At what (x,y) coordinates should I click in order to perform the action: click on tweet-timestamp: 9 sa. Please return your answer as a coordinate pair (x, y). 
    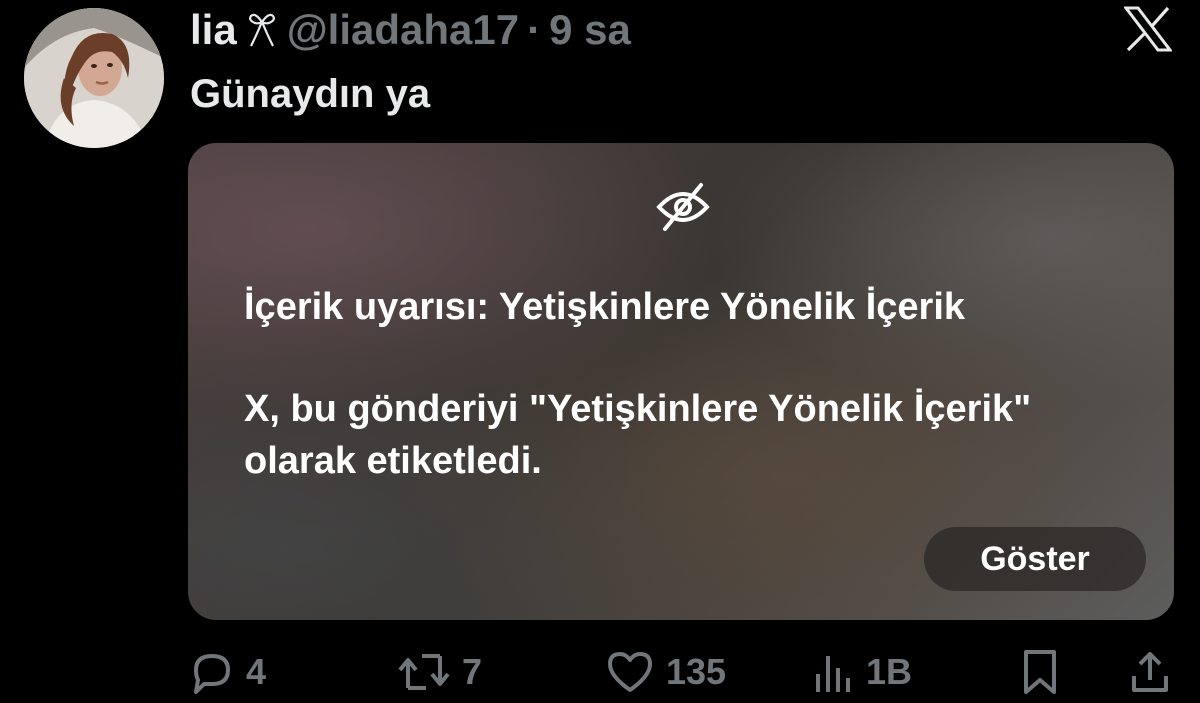
    Looking at the image, I should click on (590, 30).